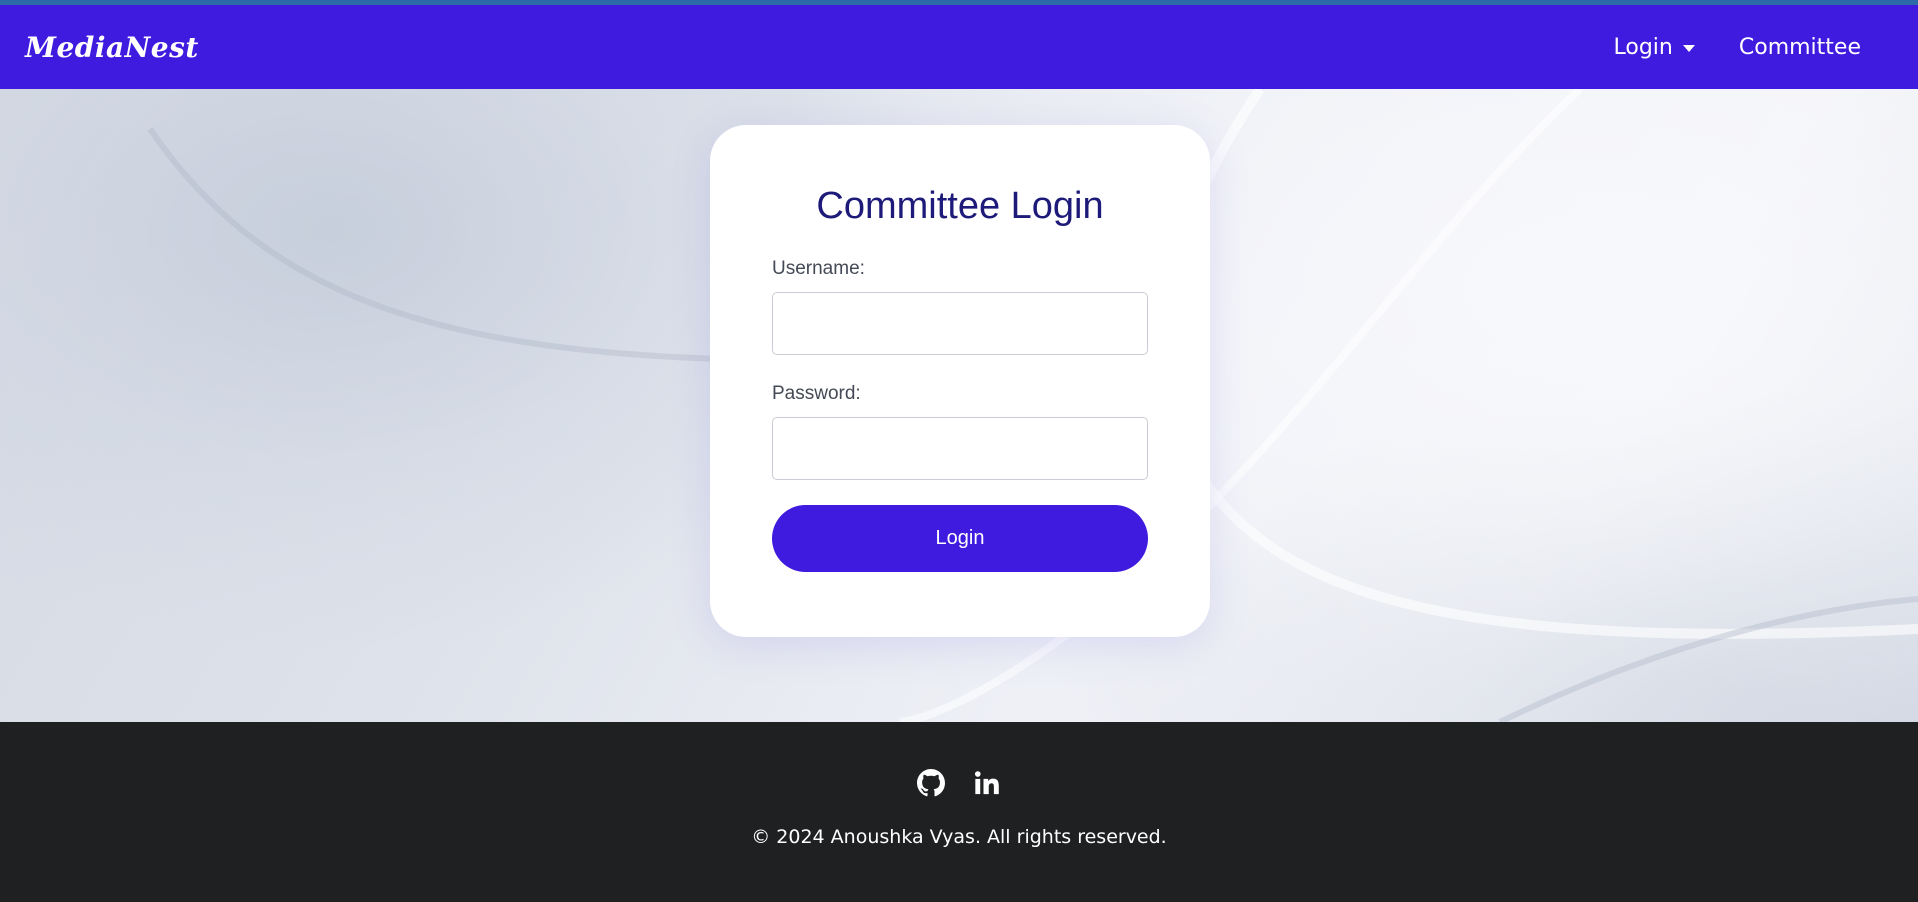 This screenshot has width=1918, height=902. Describe the element at coordinates (1800, 47) in the screenshot. I see `committee-link: Committee` at that location.